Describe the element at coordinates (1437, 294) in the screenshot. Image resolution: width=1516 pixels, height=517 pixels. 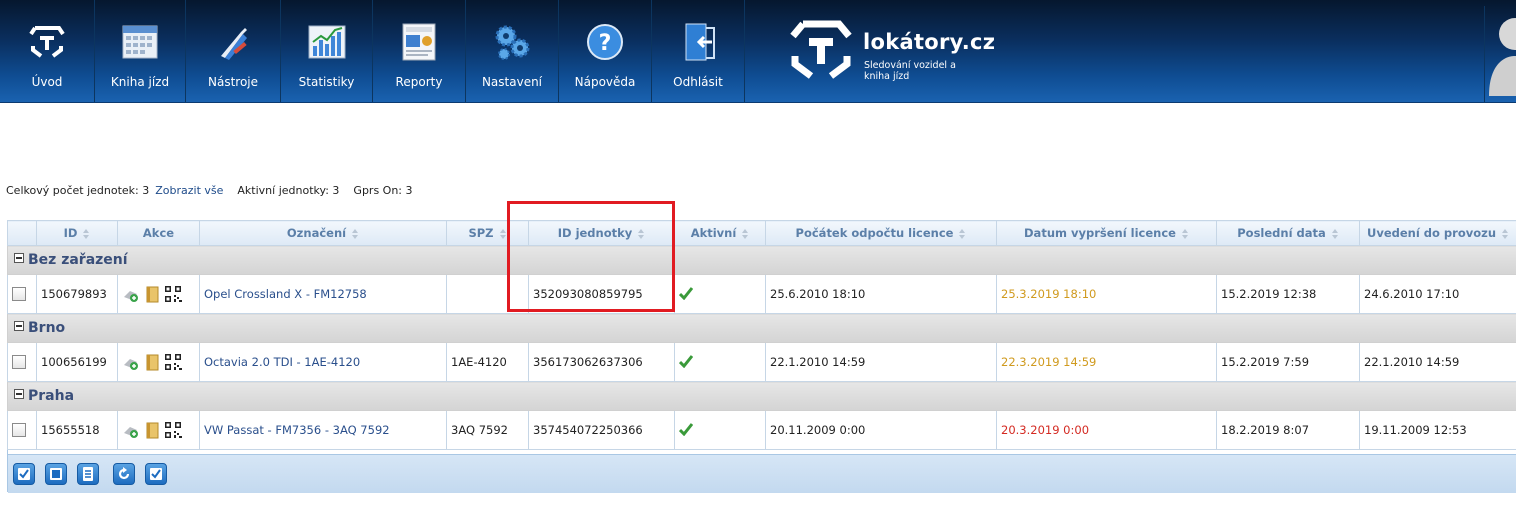
I see `cell-uvedeni: 24.6.2010 17:10` at that location.